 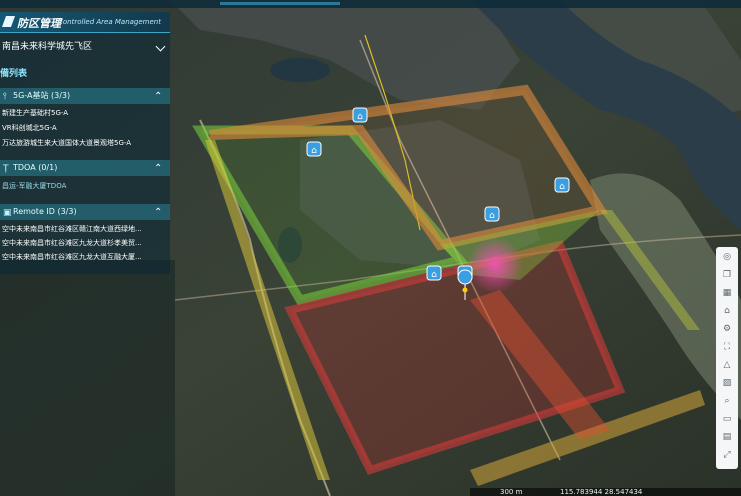 What do you see at coordinates (45, 211) in the screenshot?
I see `section-label: Remote ID (3/3)` at bounding box center [45, 211].